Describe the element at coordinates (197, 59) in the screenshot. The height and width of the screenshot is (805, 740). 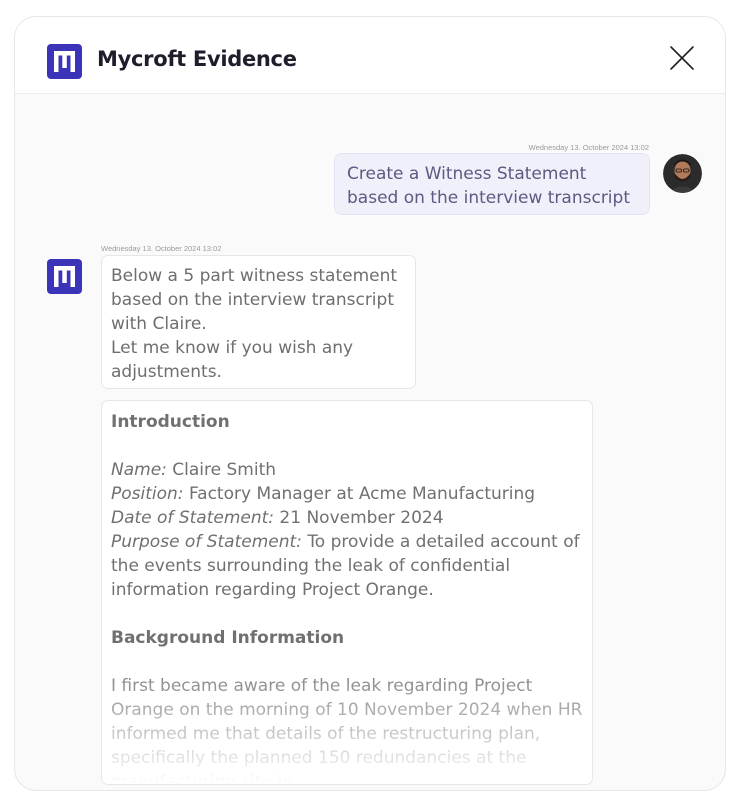
I see `app-title: Mycroft Evidence` at that location.